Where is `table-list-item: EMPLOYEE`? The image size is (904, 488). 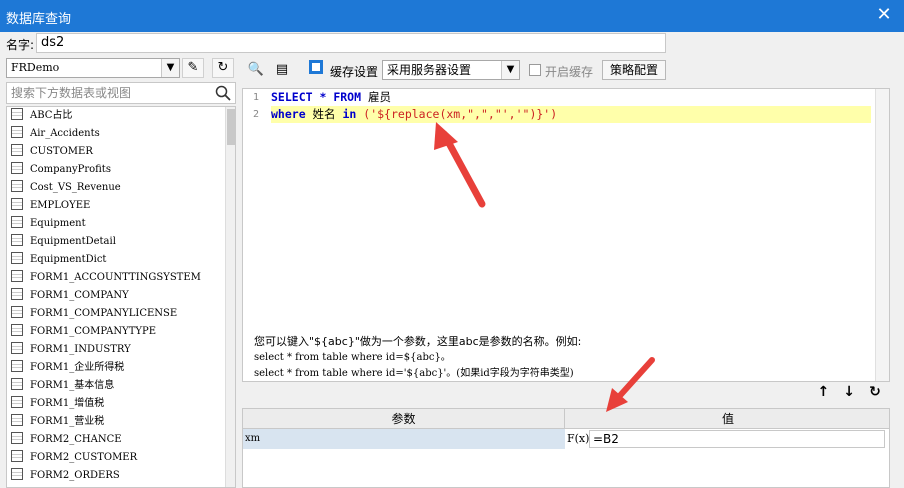 table-list-item: EMPLOYEE is located at coordinates (121, 206).